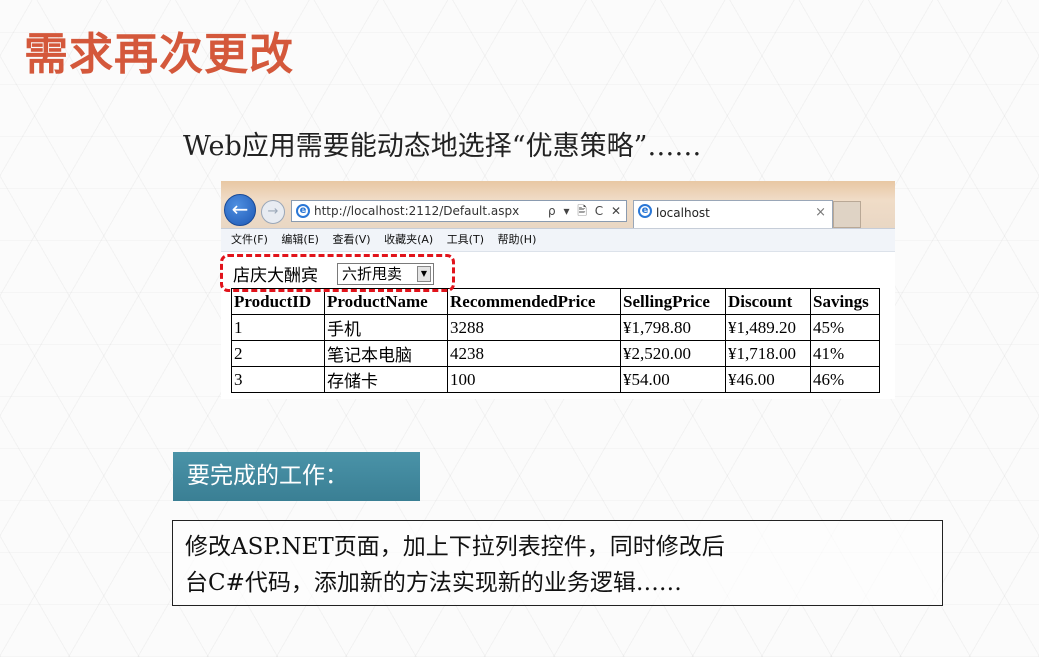 This screenshot has height=657, width=1039. I want to click on menu-favorites: 收藏夹(A), so click(408, 239).